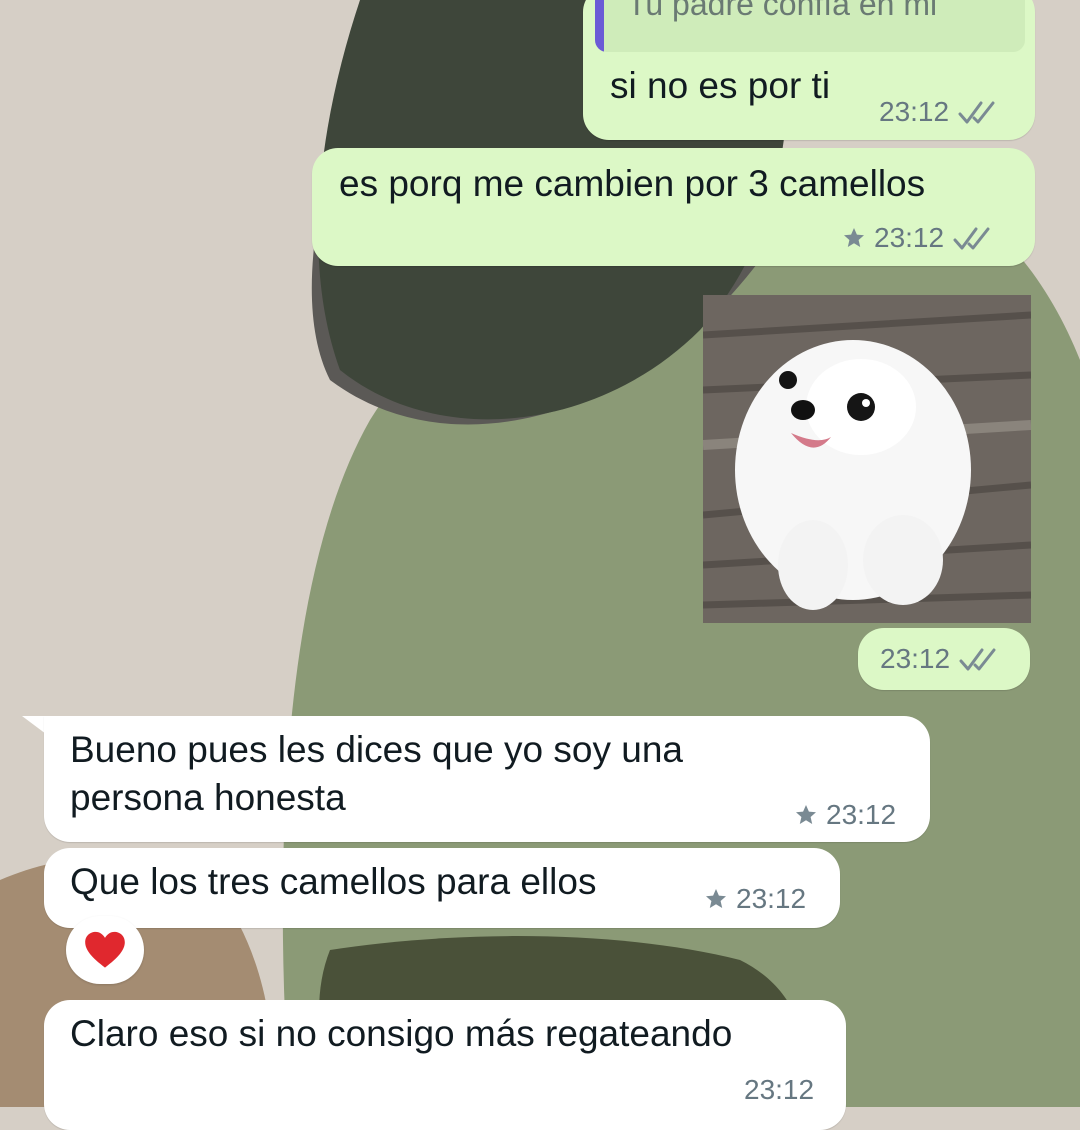  I want to click on incoming-message-bubble: Que los tres camellos para ellos 23:12, so click(442, 888).